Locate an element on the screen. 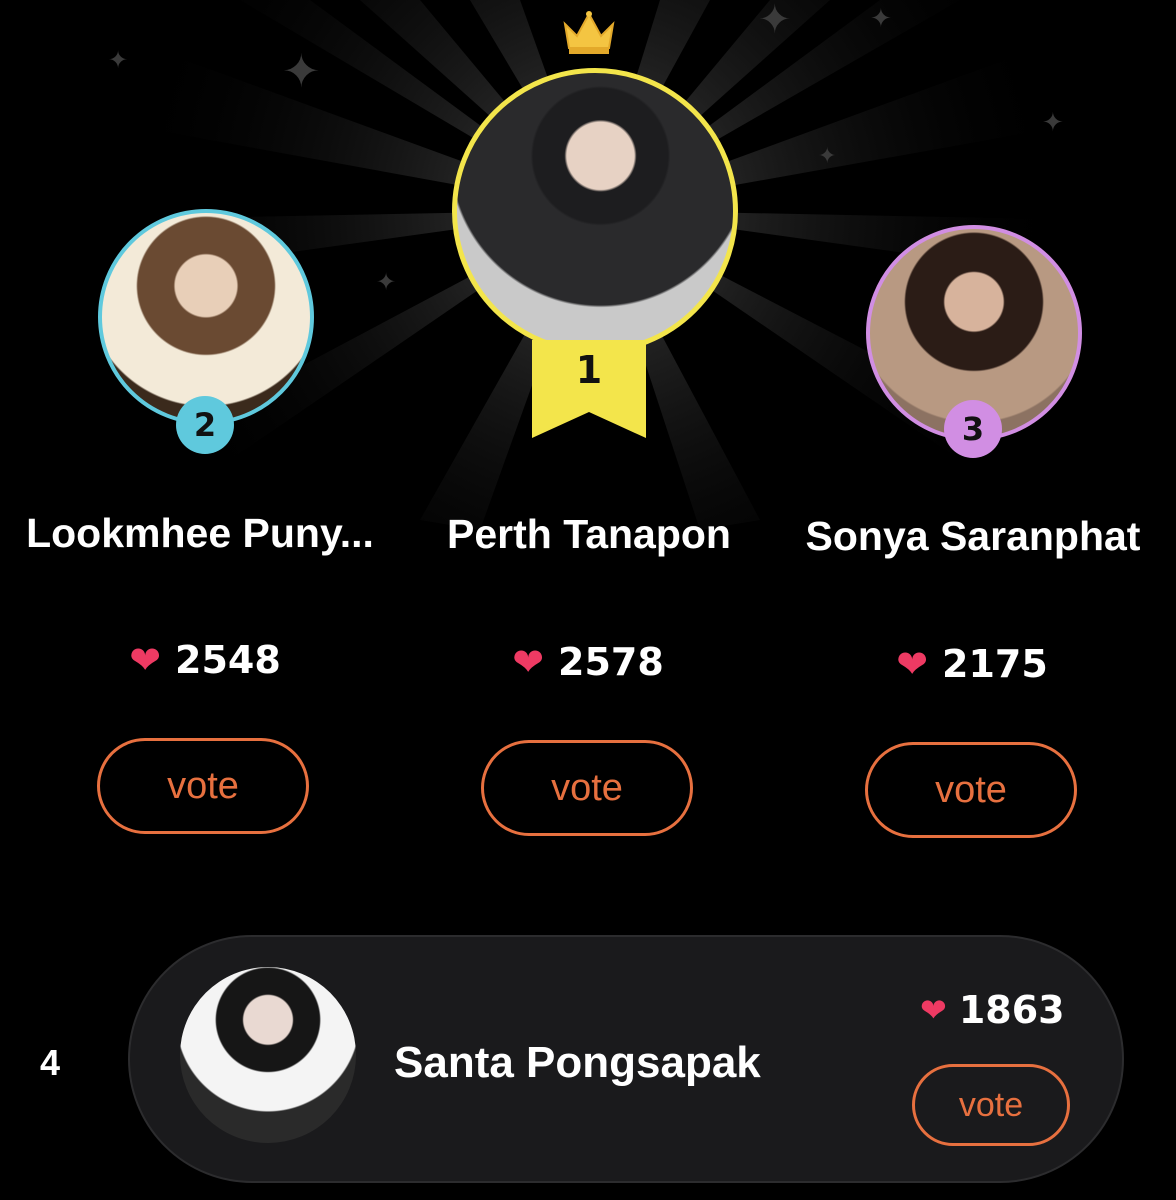 The image size is (1176, 1200). vote-count: ❤ 1863 is located at coordinates (992, 1010).